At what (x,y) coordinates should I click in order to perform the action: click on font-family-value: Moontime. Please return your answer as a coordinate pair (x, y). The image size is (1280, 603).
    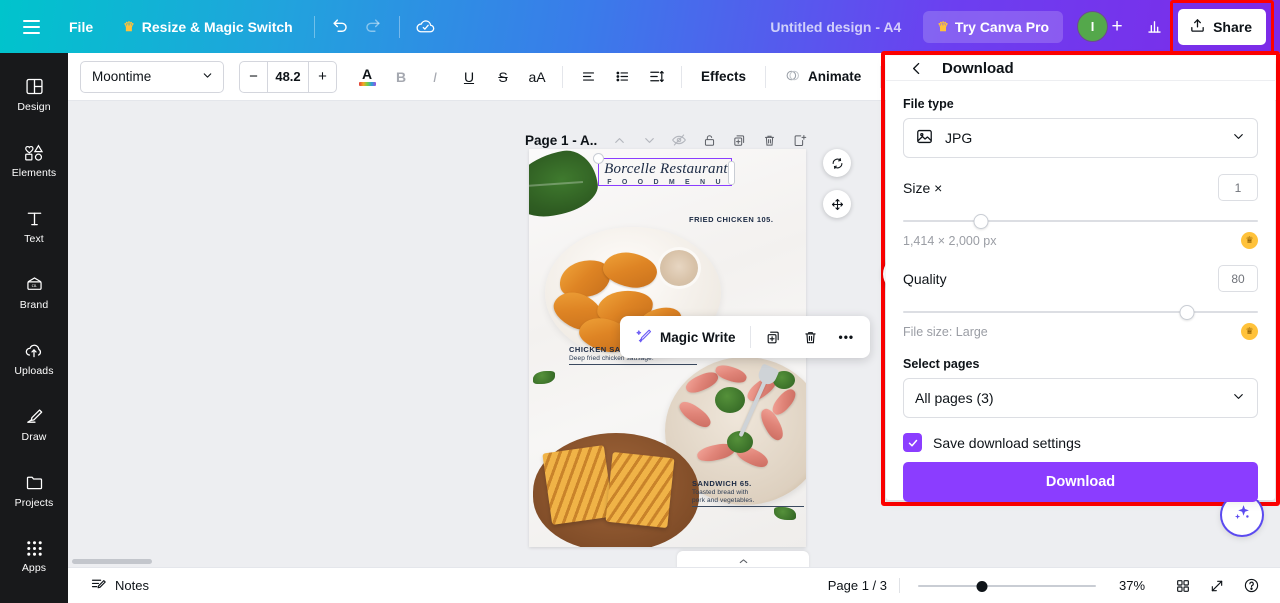
    Looking at the image, I should click on (122, 76).